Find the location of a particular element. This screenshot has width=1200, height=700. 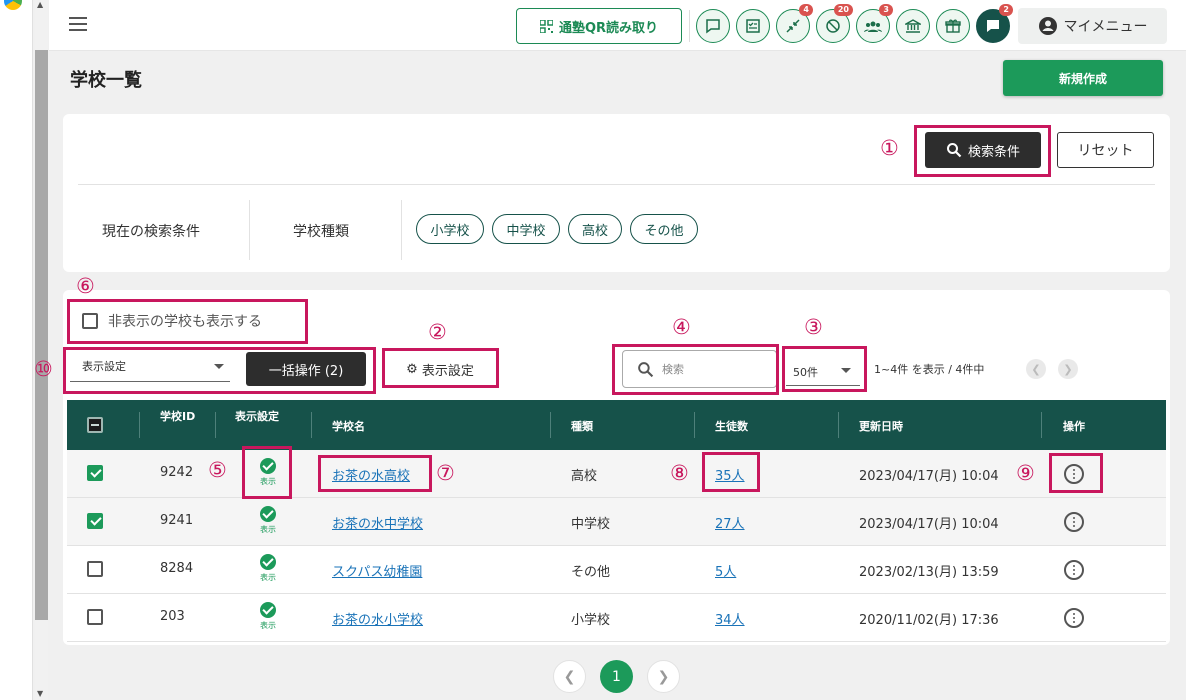

ban-button: 20 is located at coordinates (834, 23).